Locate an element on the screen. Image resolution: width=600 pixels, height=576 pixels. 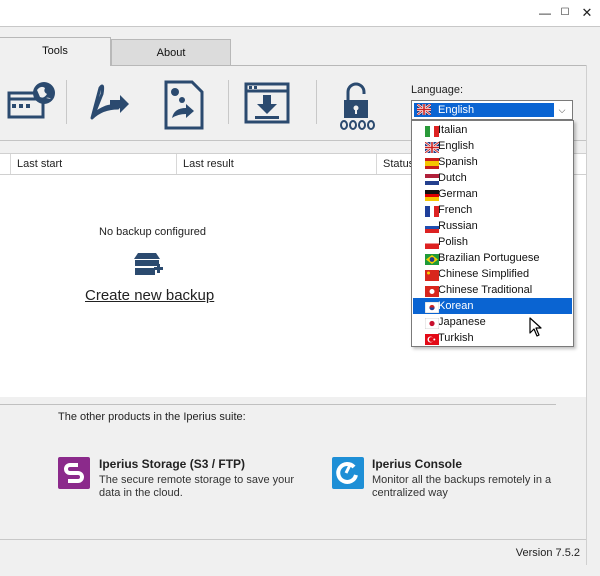
iperius-console-desc-line1: Monitor all the backups remotely in a is located at coordinates (462, 480).